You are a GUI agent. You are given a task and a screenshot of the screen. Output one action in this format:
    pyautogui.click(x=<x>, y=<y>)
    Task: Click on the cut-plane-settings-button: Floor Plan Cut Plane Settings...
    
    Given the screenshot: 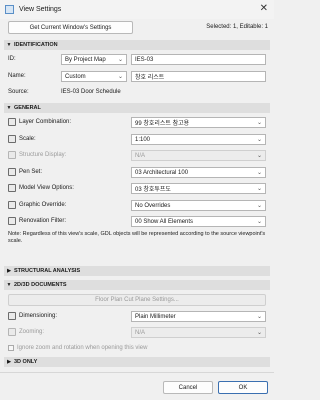 What is the action you would take?
    pyautogui.click(x=137, y=300)
    